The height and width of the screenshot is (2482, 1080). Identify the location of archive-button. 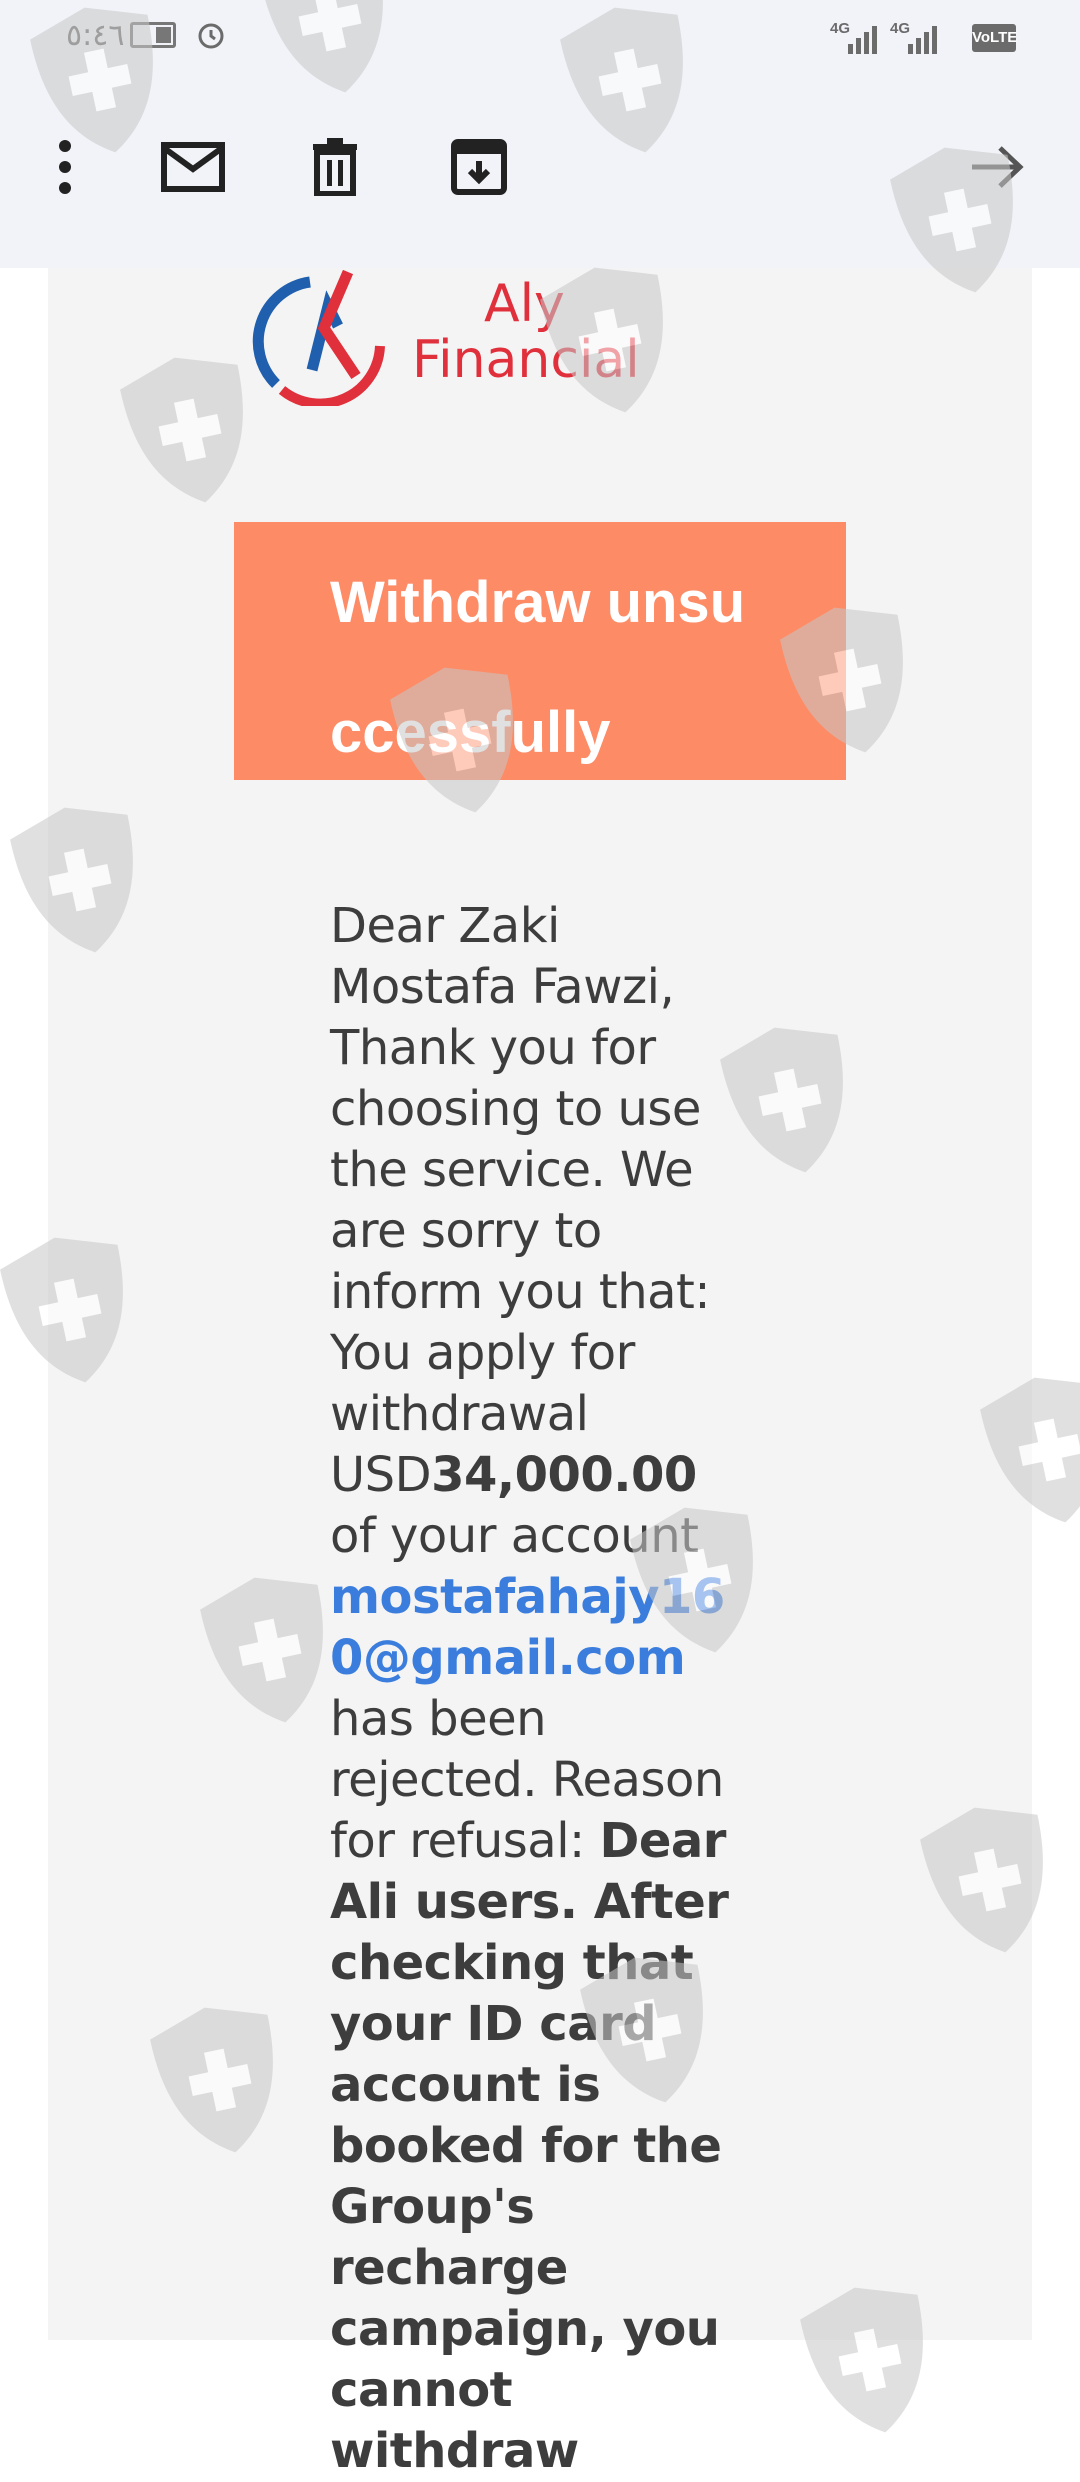
(479, 167).